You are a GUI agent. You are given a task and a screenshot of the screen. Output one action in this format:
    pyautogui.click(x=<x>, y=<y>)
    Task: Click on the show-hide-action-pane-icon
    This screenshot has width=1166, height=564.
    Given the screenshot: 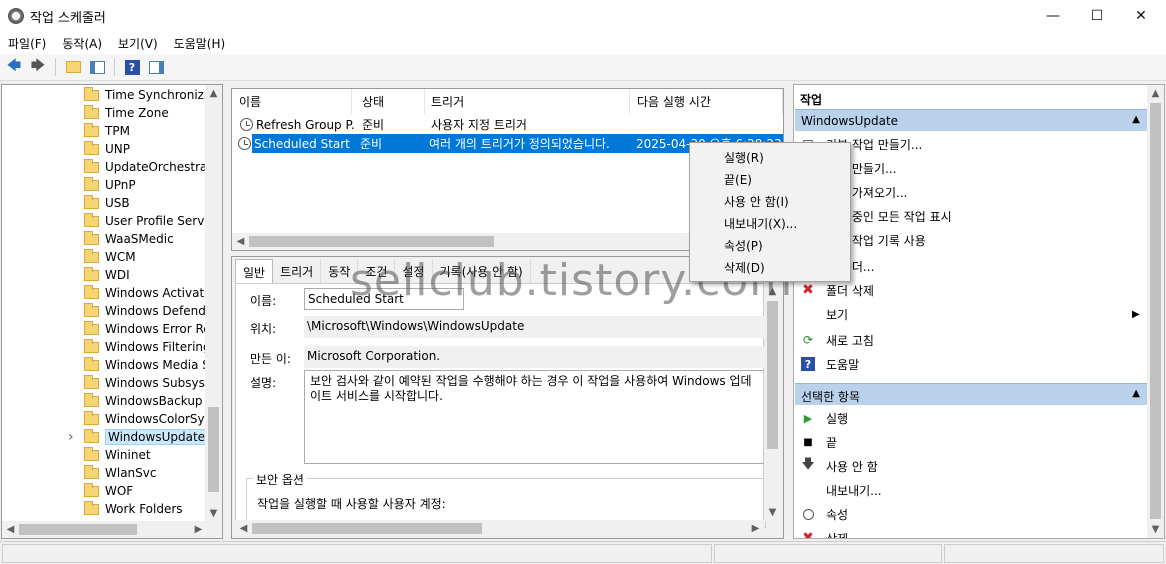 What is the action you would take?
    pyautogui.click(x=156, y=67)
    